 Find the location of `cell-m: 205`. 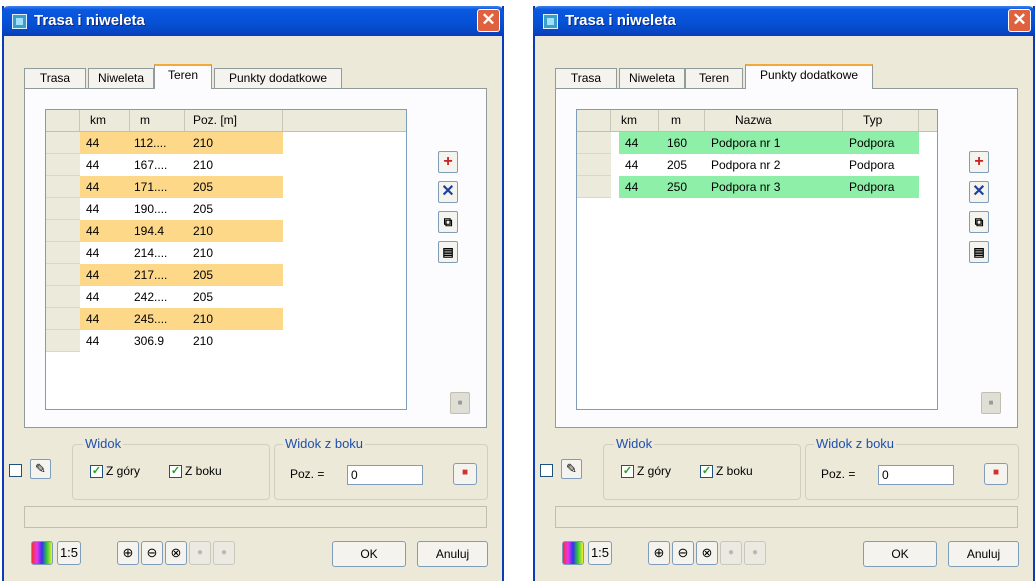

cell-m: 205 is located at coordinates (682, 165).